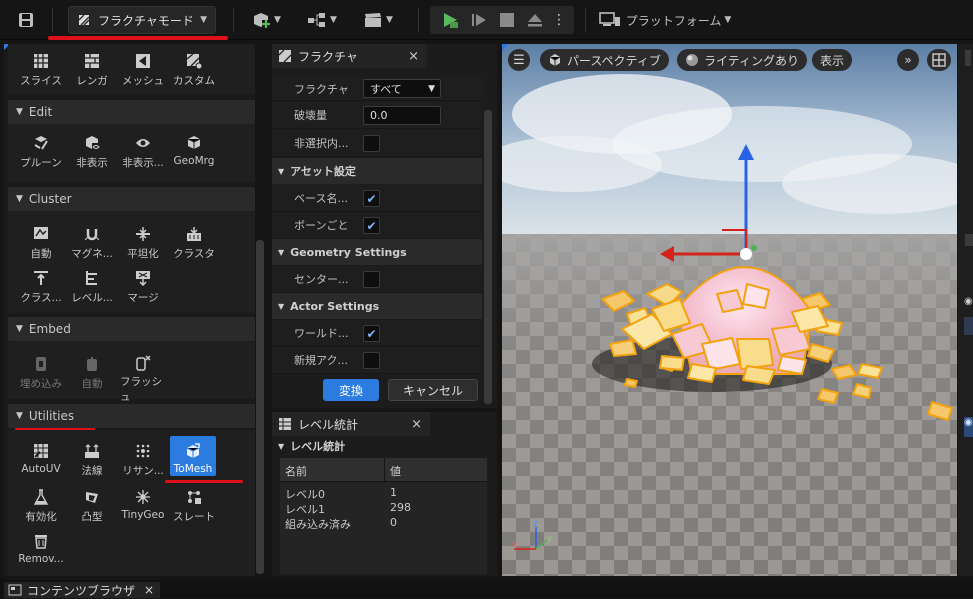 The height and width of the screenshot is (599, 973). I want to click on save-button, so click(26, 20).